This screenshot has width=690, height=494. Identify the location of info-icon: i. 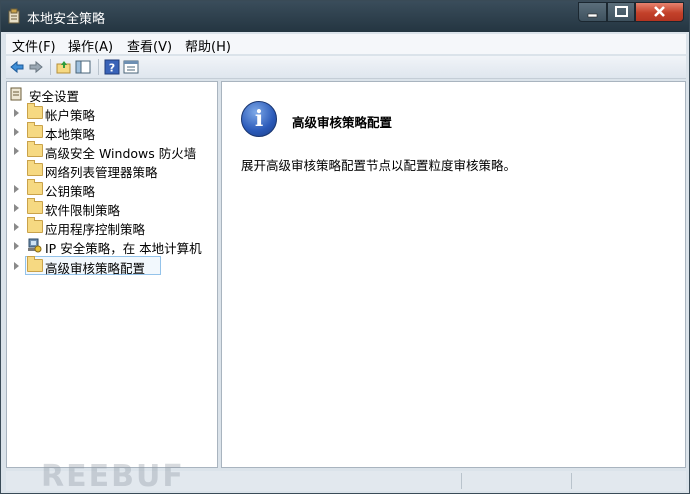
(259, 119).